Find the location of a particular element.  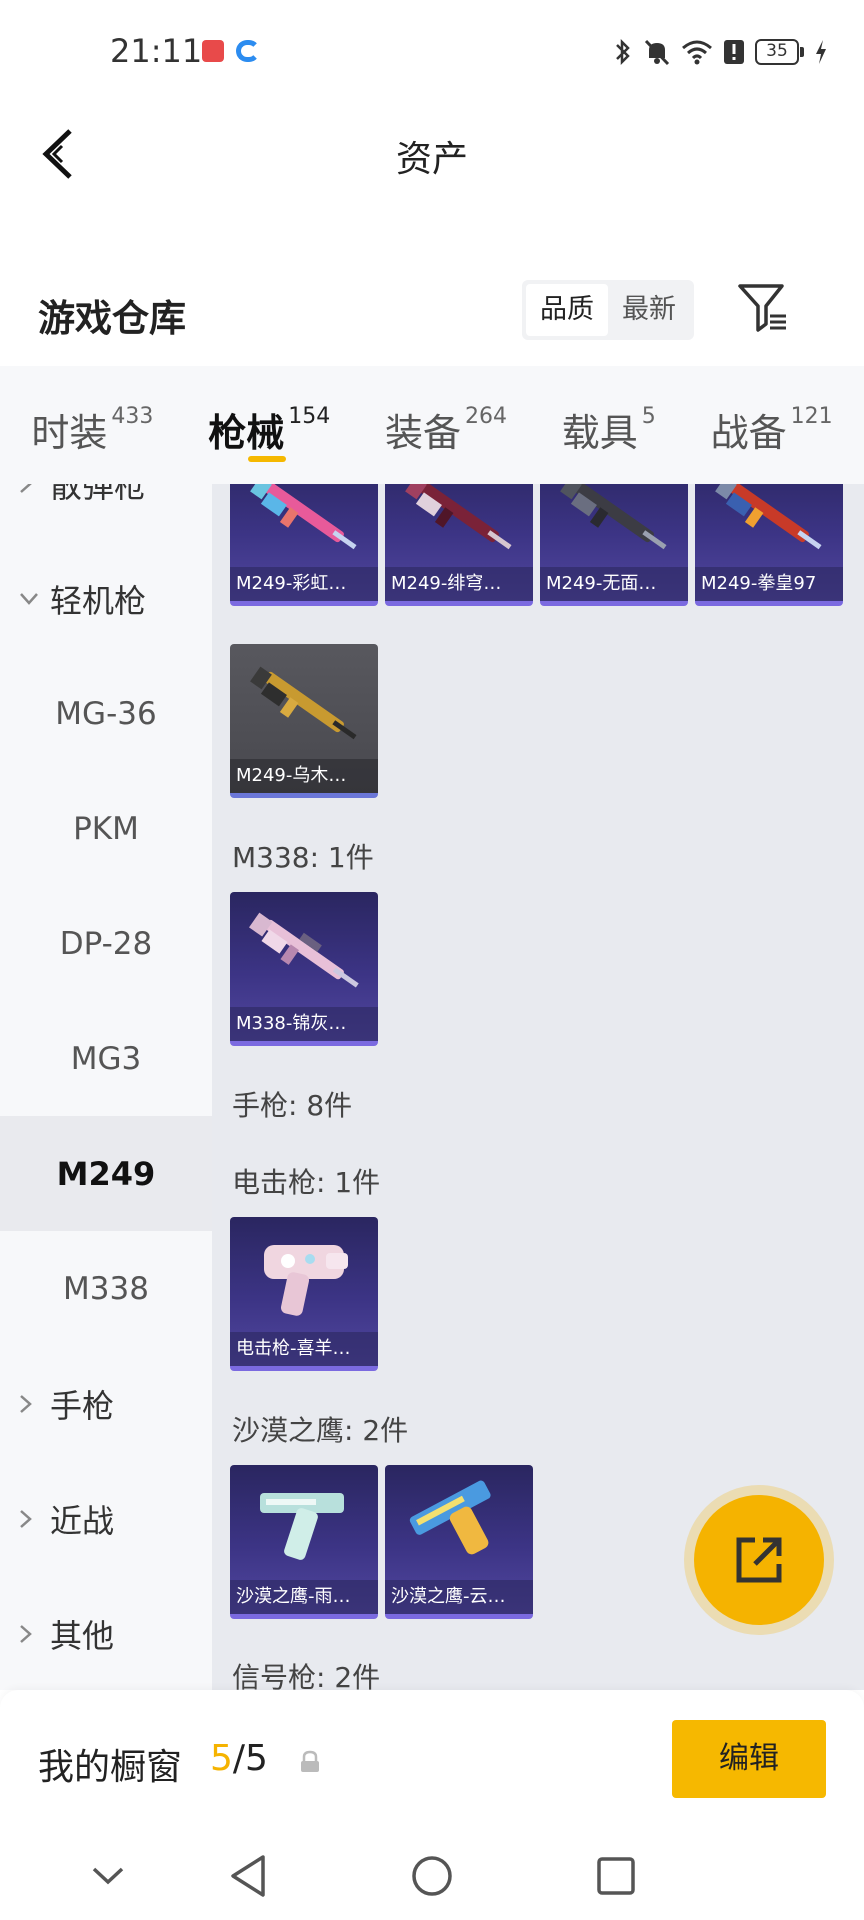

share-icon is located at coordinates (759, 1560).